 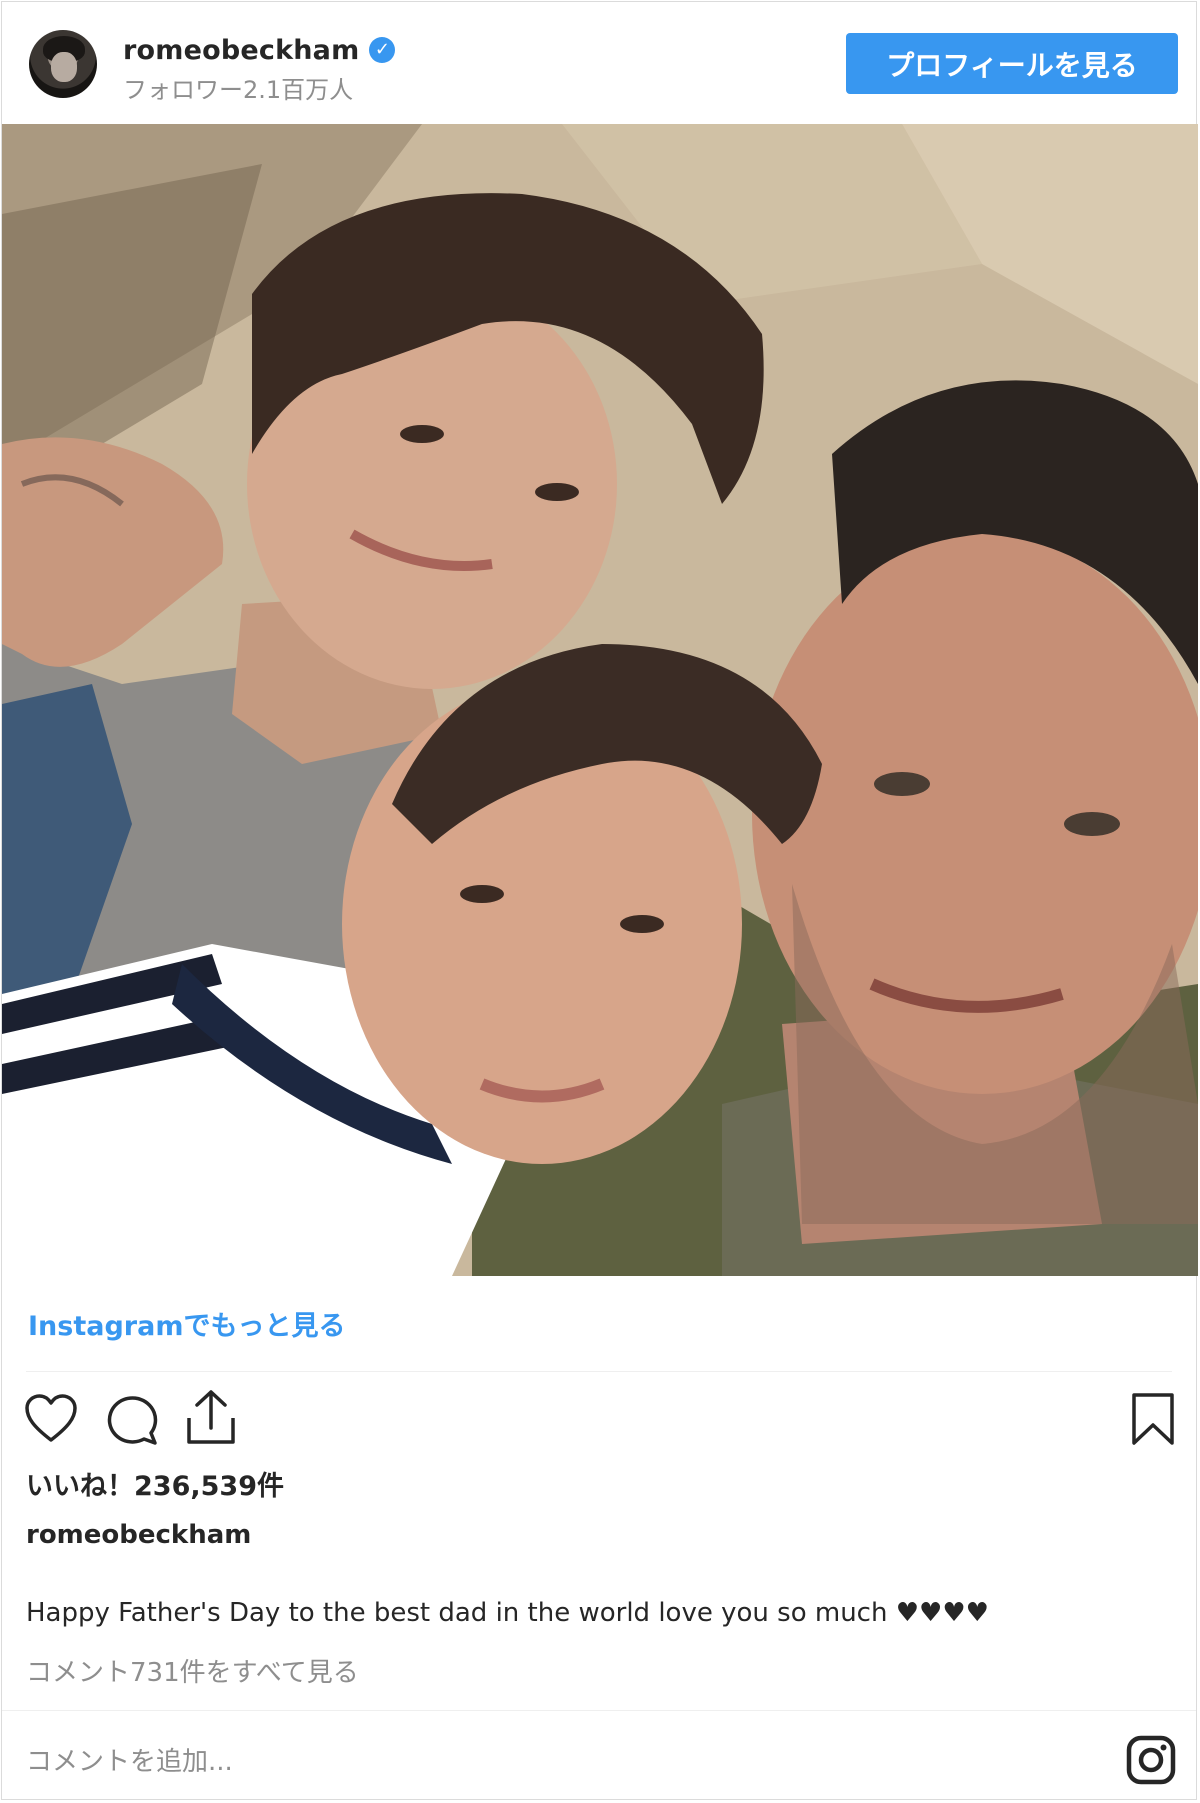 What do you see at coordinates (211, 1417) in the screenshot?
I see `share-icon` at bounding box center [211, 1417].